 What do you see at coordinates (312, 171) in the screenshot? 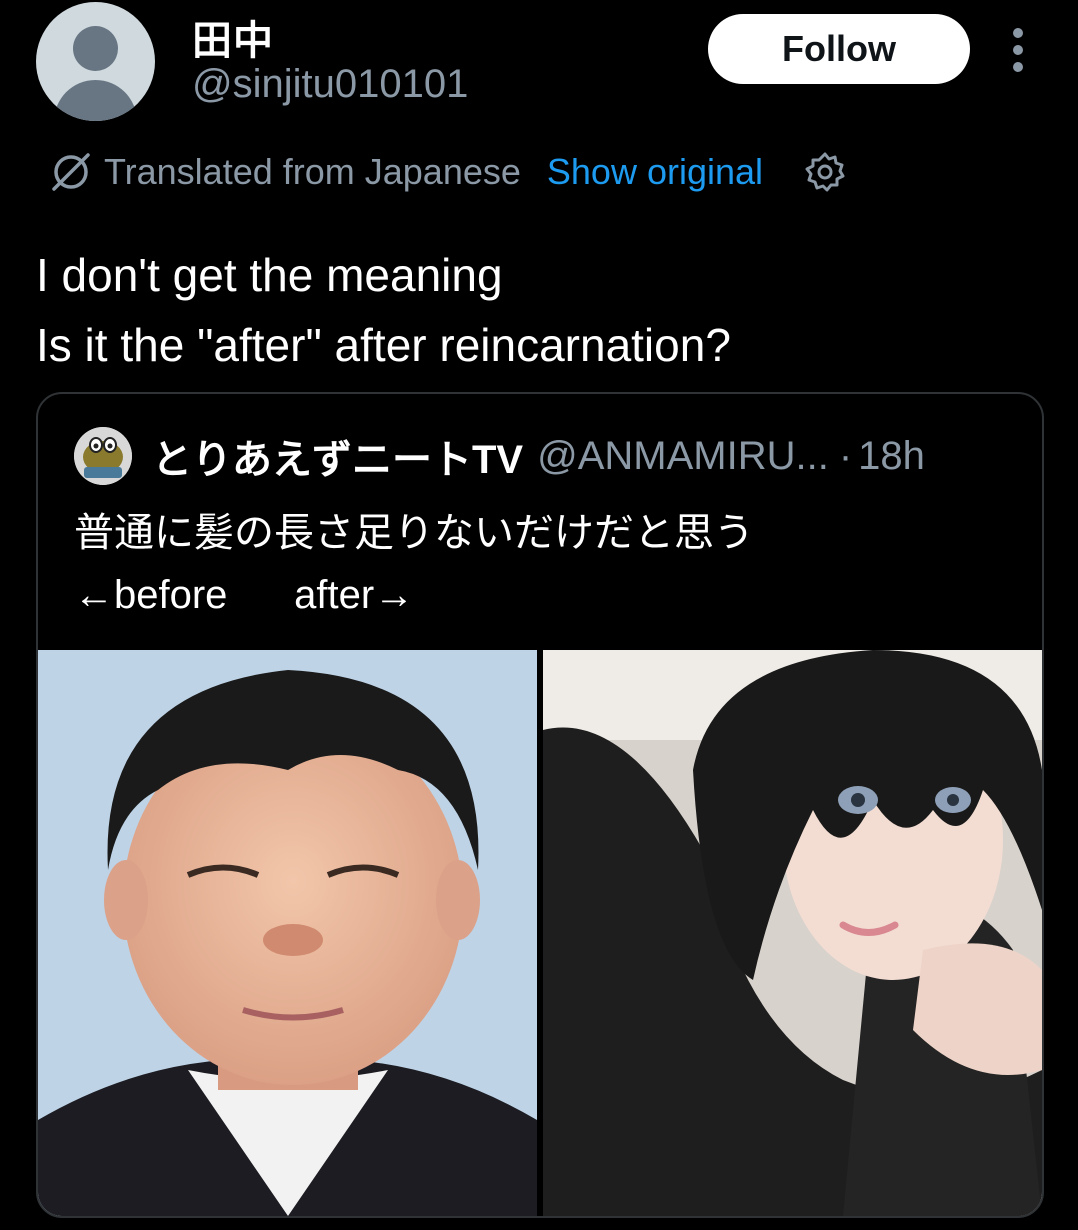
I see `translated-from-label: Translated from Japanese` at bounding box center [312, 171].